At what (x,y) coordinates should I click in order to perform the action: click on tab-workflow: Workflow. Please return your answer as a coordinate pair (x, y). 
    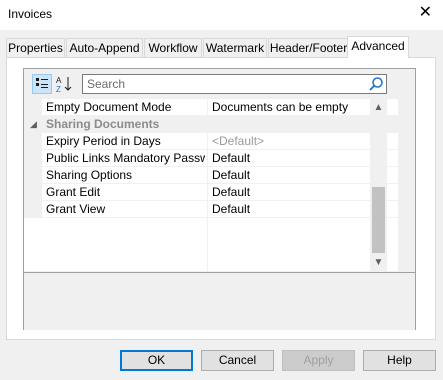
    Looking at the image, I should click on (173, 47).